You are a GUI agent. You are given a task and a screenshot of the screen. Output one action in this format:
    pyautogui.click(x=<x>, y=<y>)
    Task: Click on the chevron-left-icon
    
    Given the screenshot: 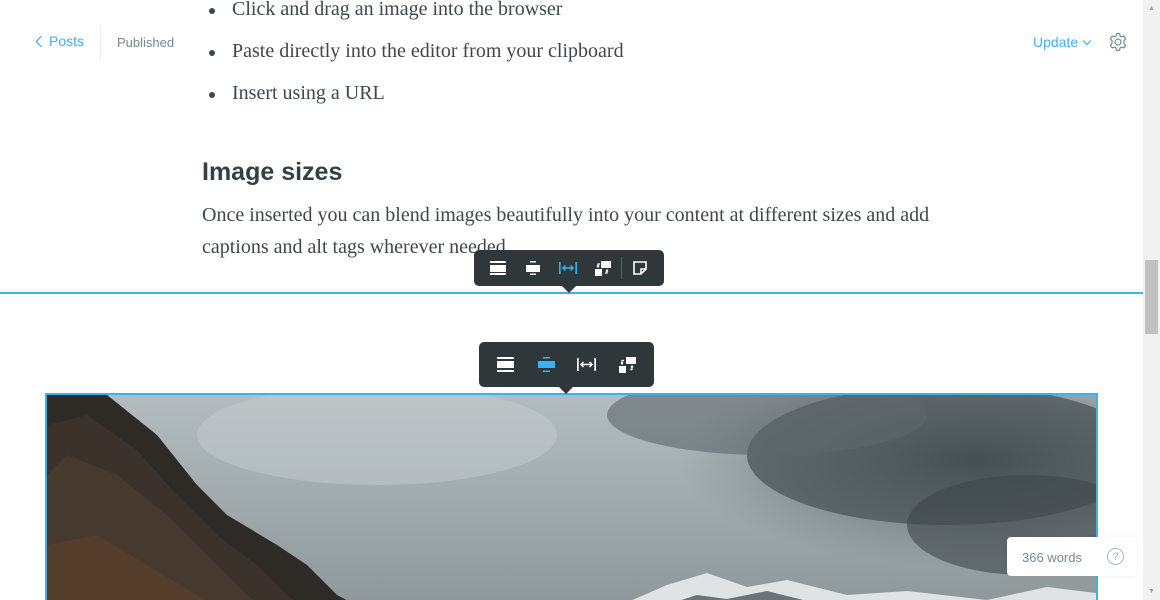 What is the action you would take?
    pyautogui.click(x=38, y=41)
    